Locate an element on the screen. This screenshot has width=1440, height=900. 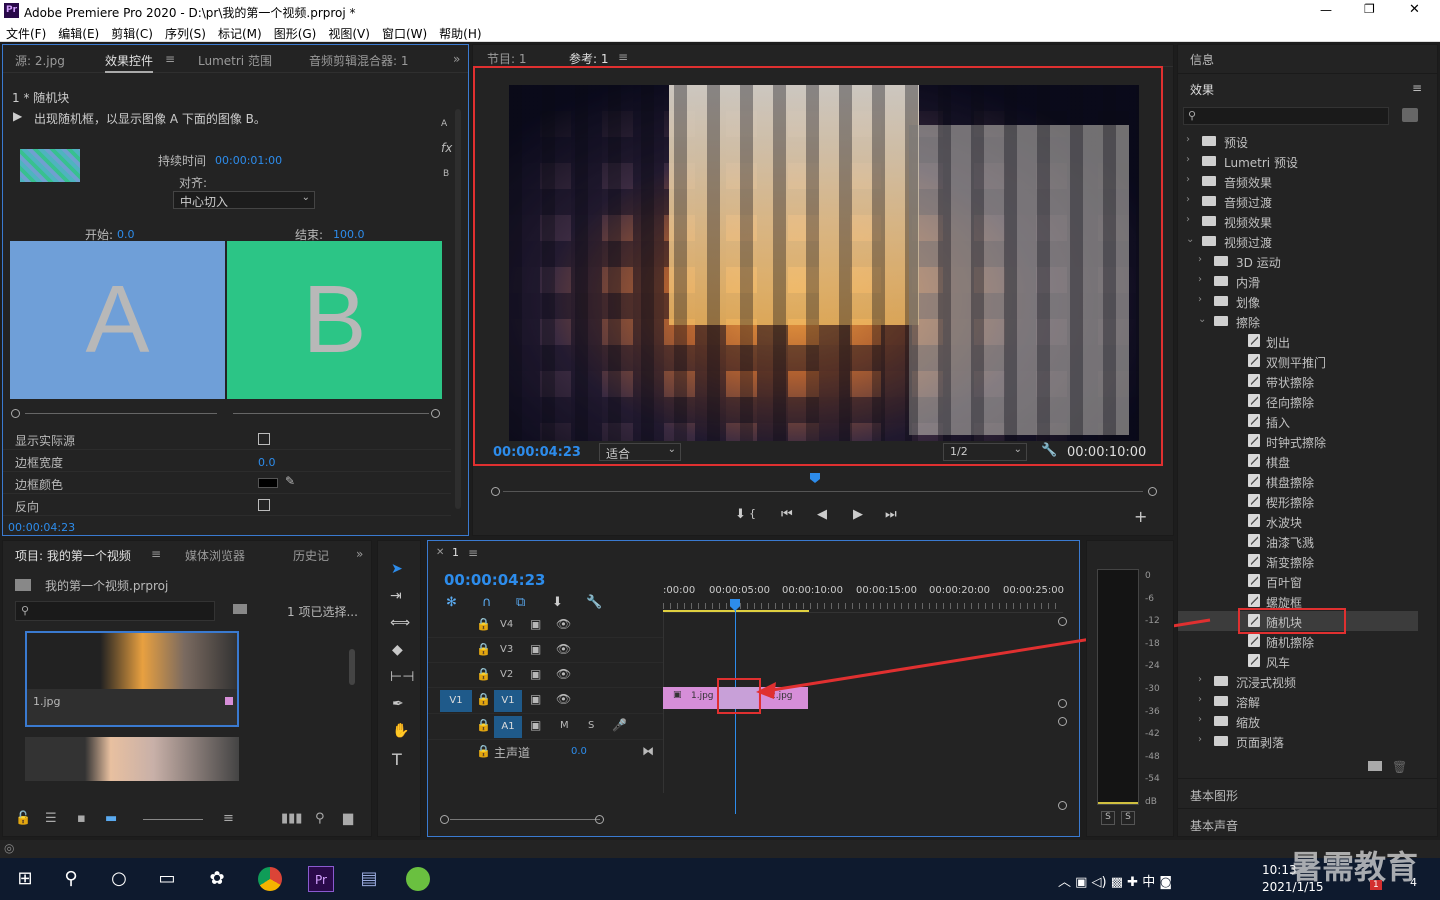
meter-scale-label: -42 is located at coordinates (1152, 734).